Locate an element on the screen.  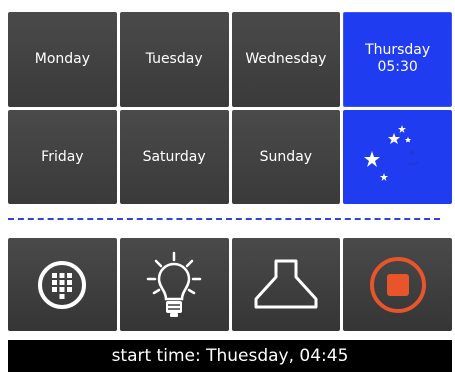
day-label: Sunday is located at coordinates (286, 156).